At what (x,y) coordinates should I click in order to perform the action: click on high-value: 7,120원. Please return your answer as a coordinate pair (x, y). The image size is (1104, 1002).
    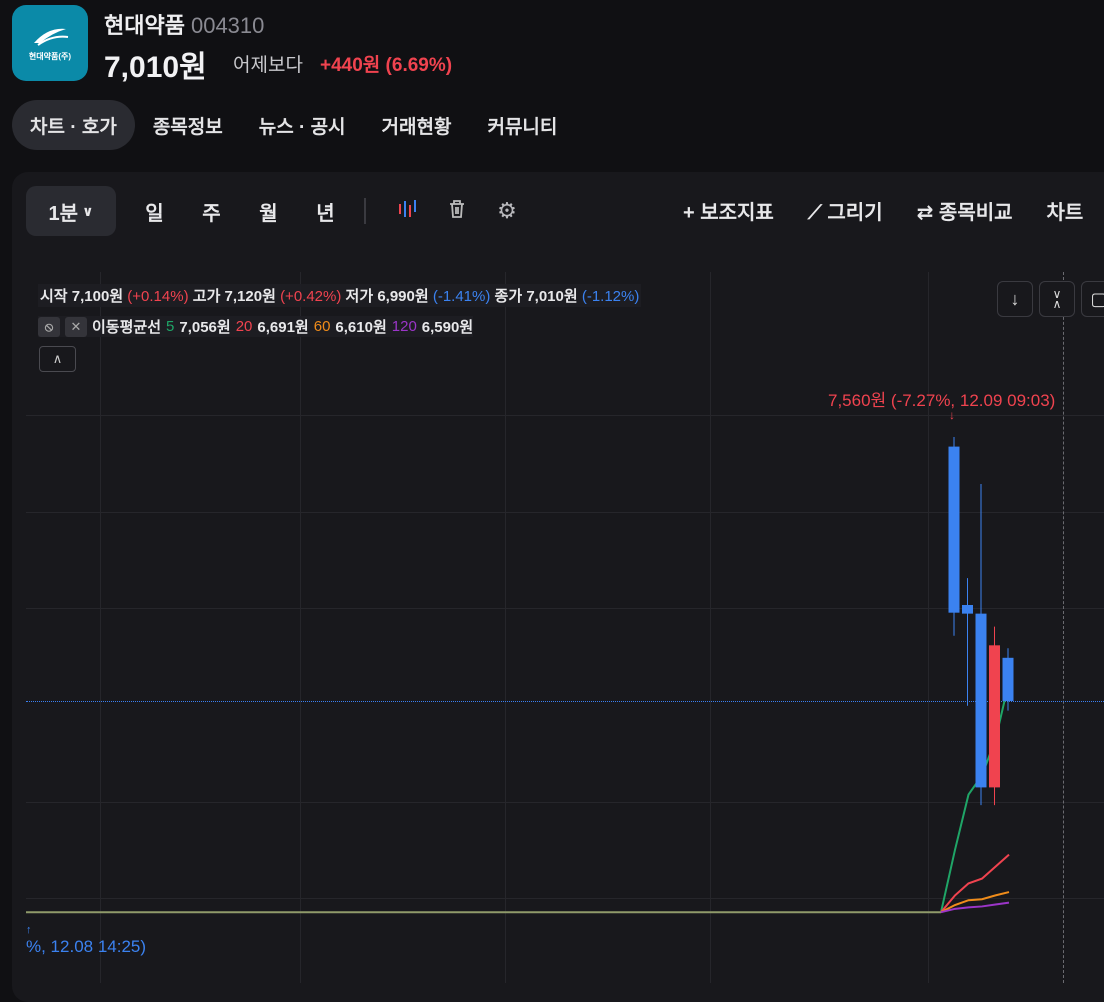
    Looking at the image, I should click on (250, 296).